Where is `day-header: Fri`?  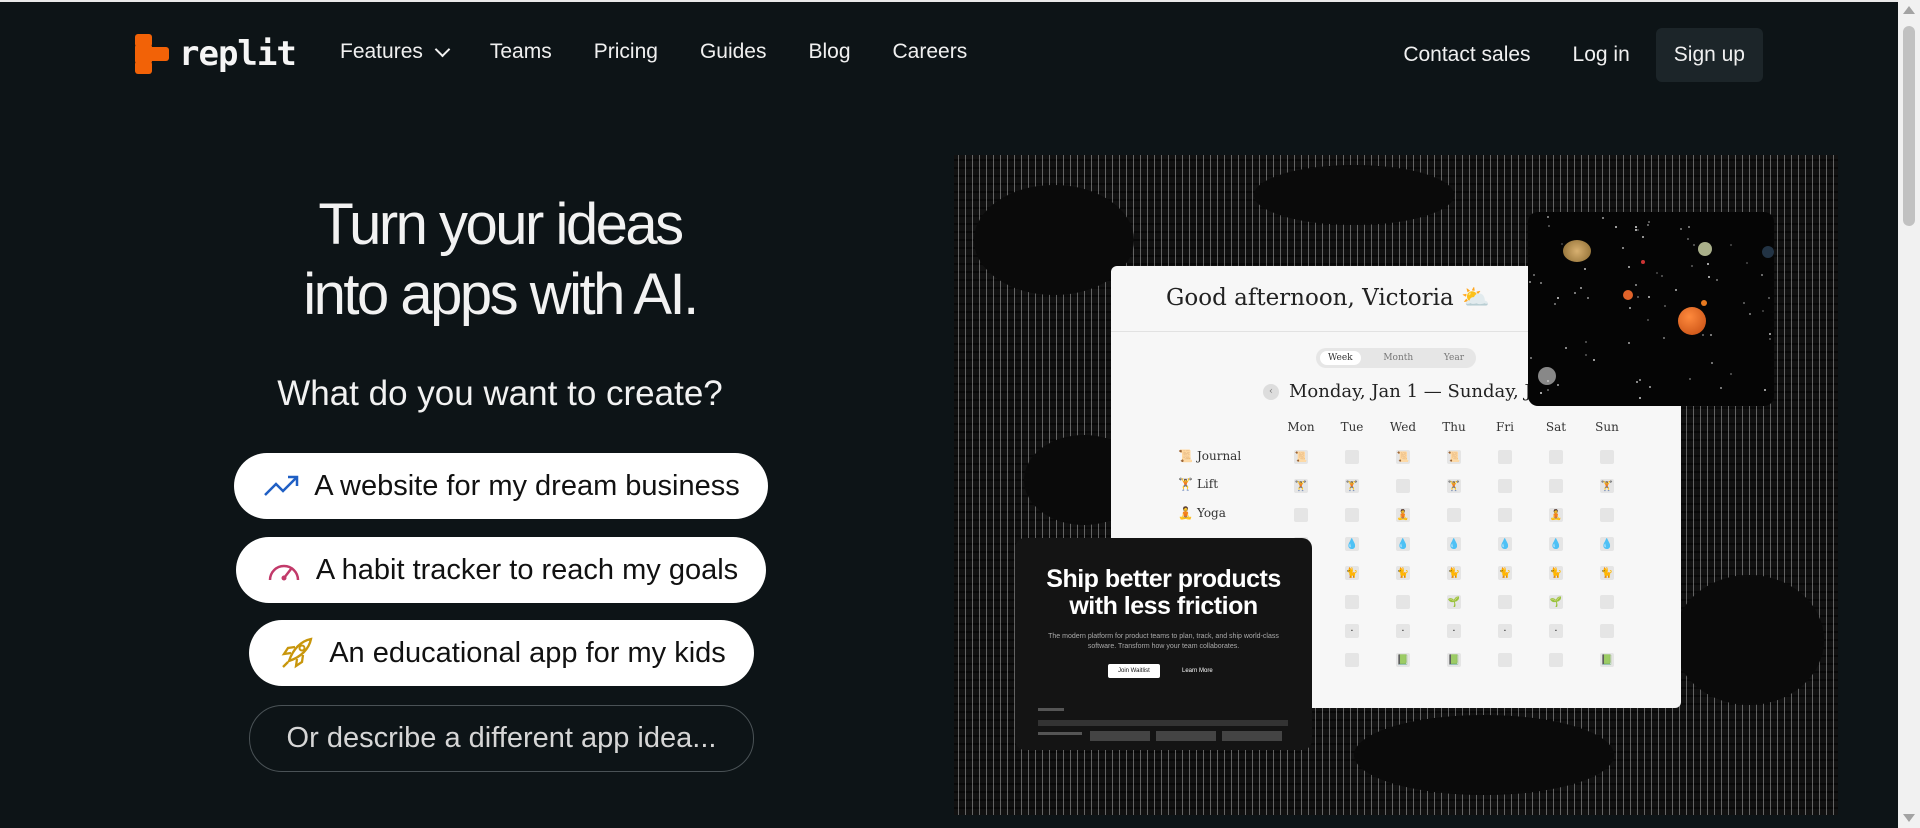
day-header: Fri is located at coordinates (1505, 427).